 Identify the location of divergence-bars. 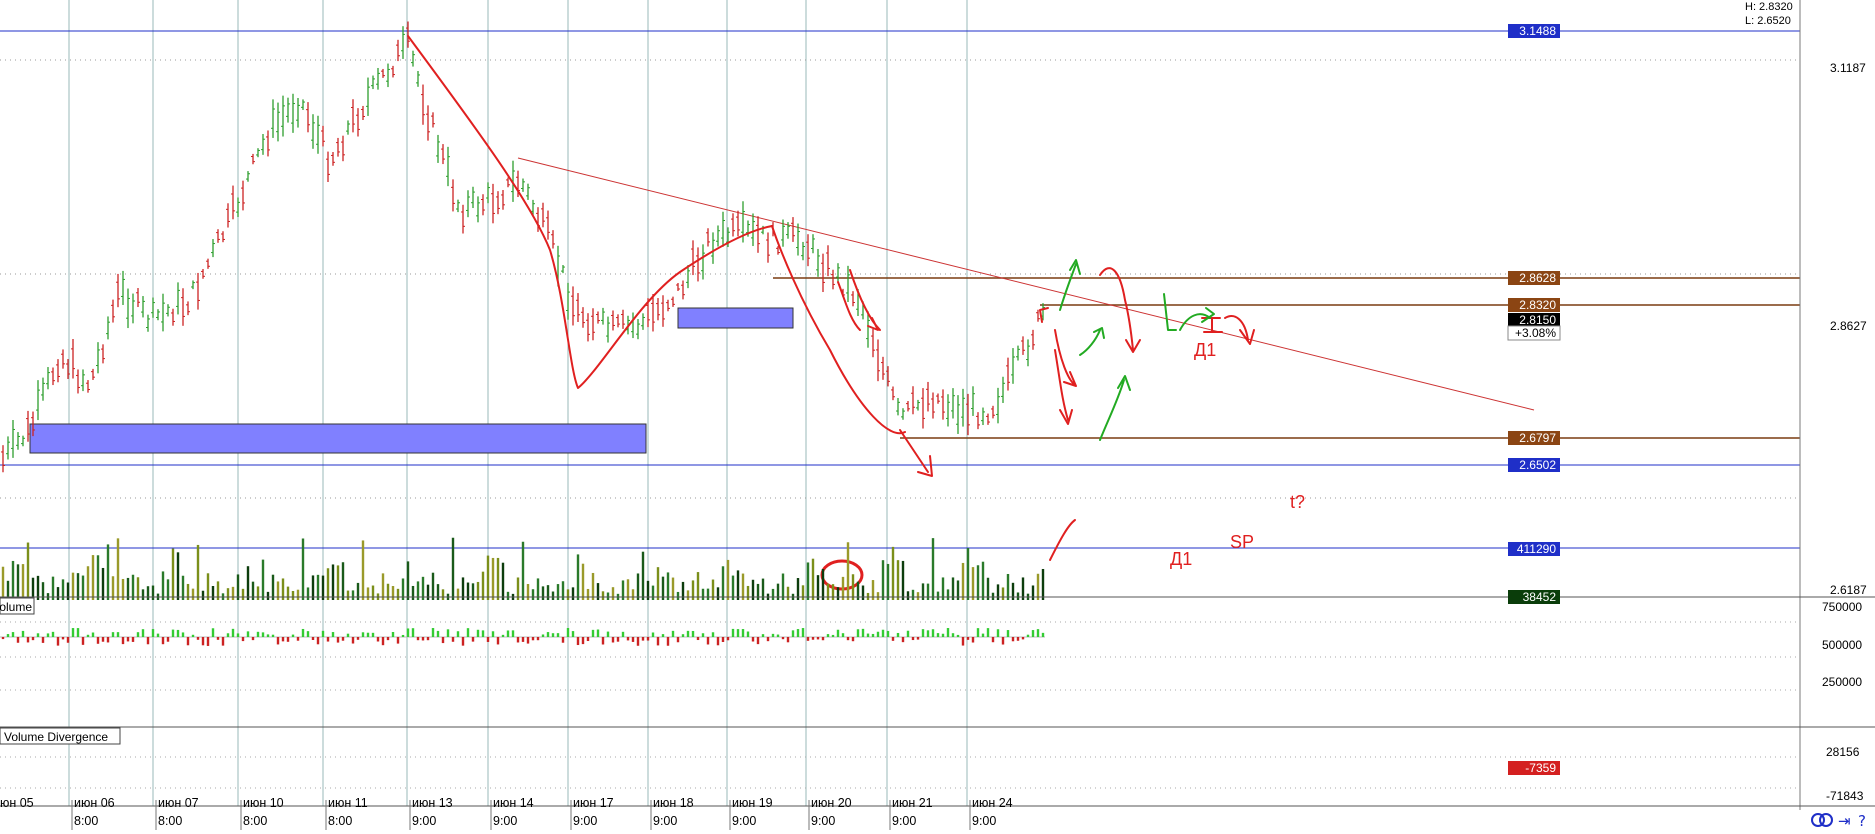
(522, 637).